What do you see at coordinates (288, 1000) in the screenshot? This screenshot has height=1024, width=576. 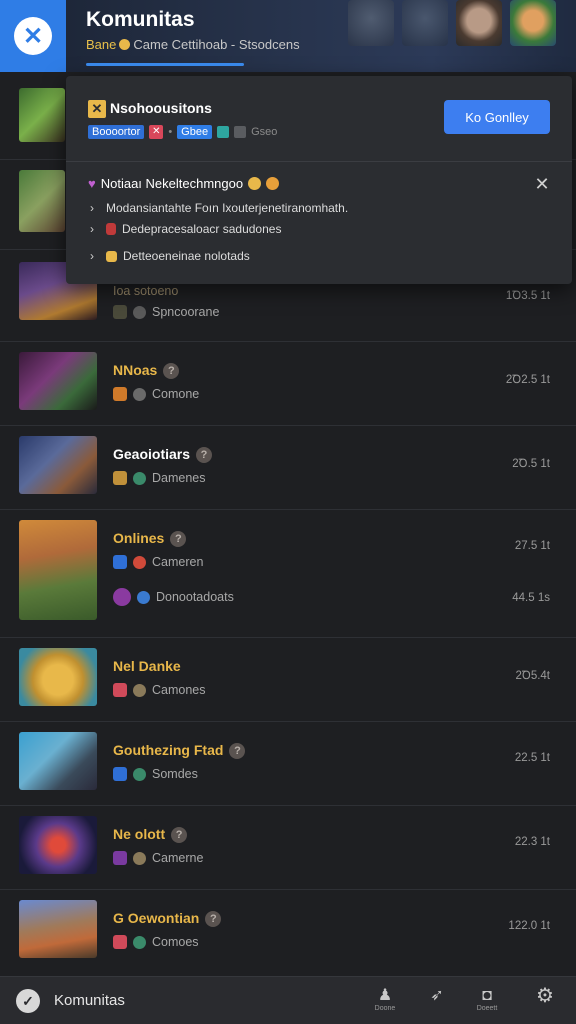 I see `bottom-bar: ✓ Komunitas ♟ Doone ➶ ◘ Doeett ⚙` at bounding box center [288, 1000].